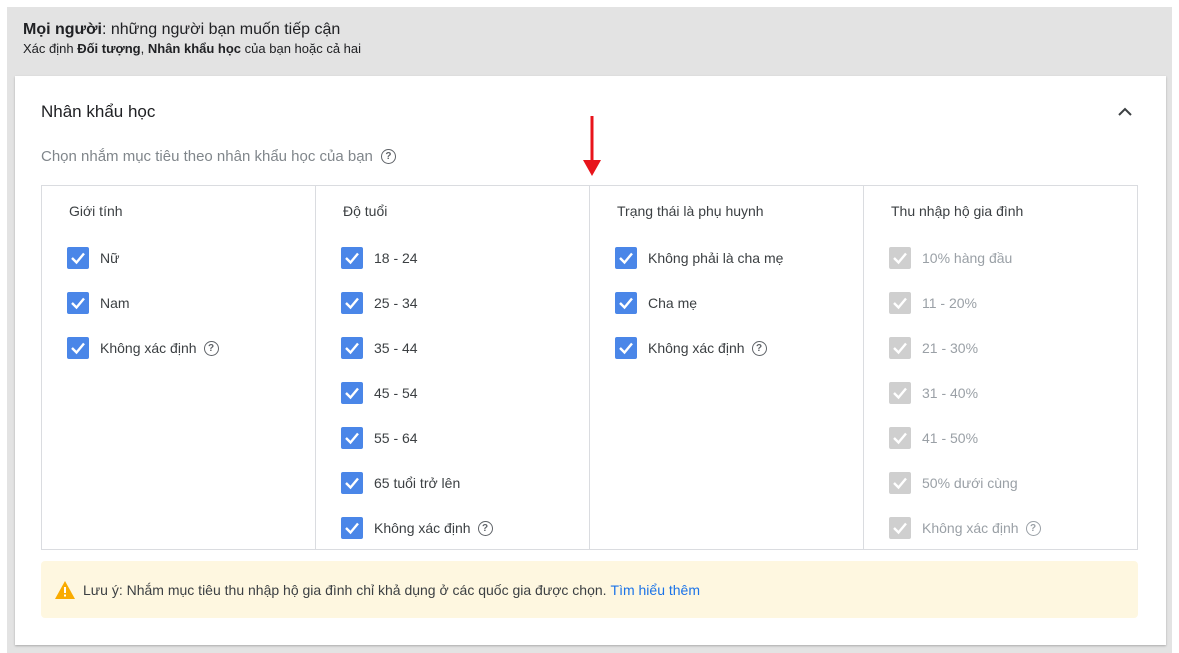  What do you see at coordinates (396, 303) in the screenshot?
I see `option-label: 25 - 34` at bounding box center [396, 303].